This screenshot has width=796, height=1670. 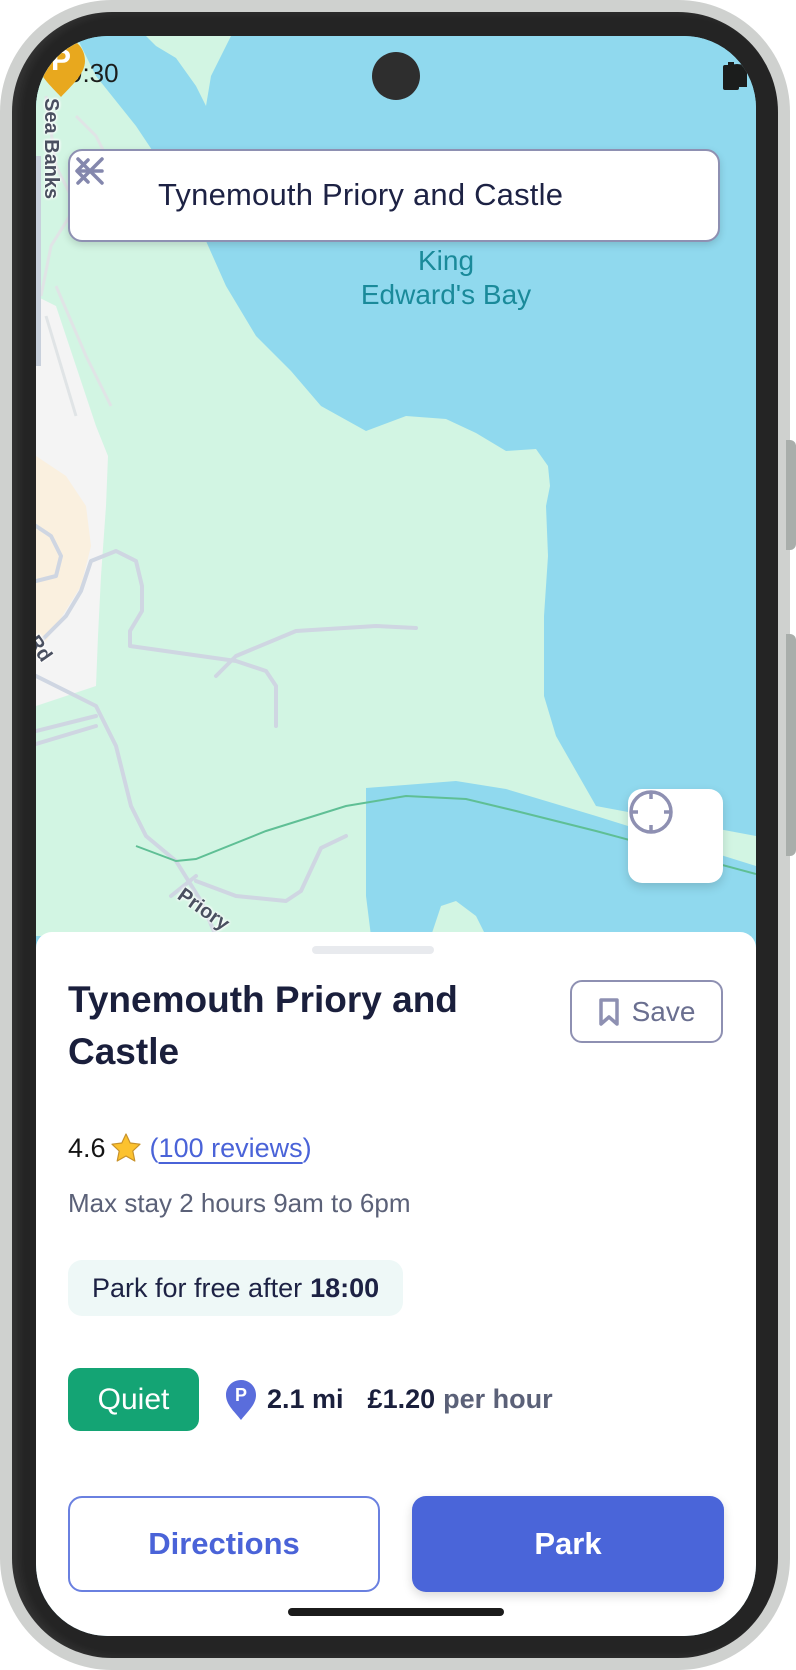 What do you see at coordinates (446, 260) in the screenshot?
I see `water-label-line1: King` at bounding box center [446, 260].